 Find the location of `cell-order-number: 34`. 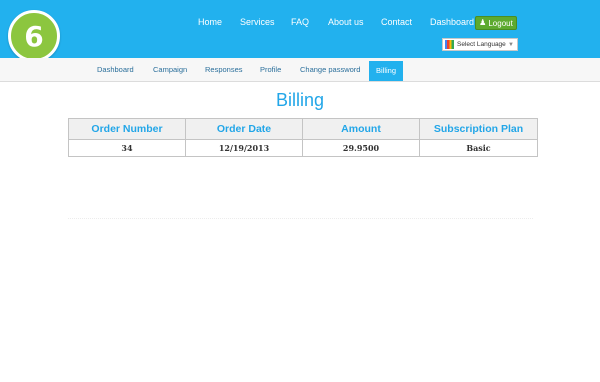

cell-order-number: 34 is located at coordinates (127, 148).